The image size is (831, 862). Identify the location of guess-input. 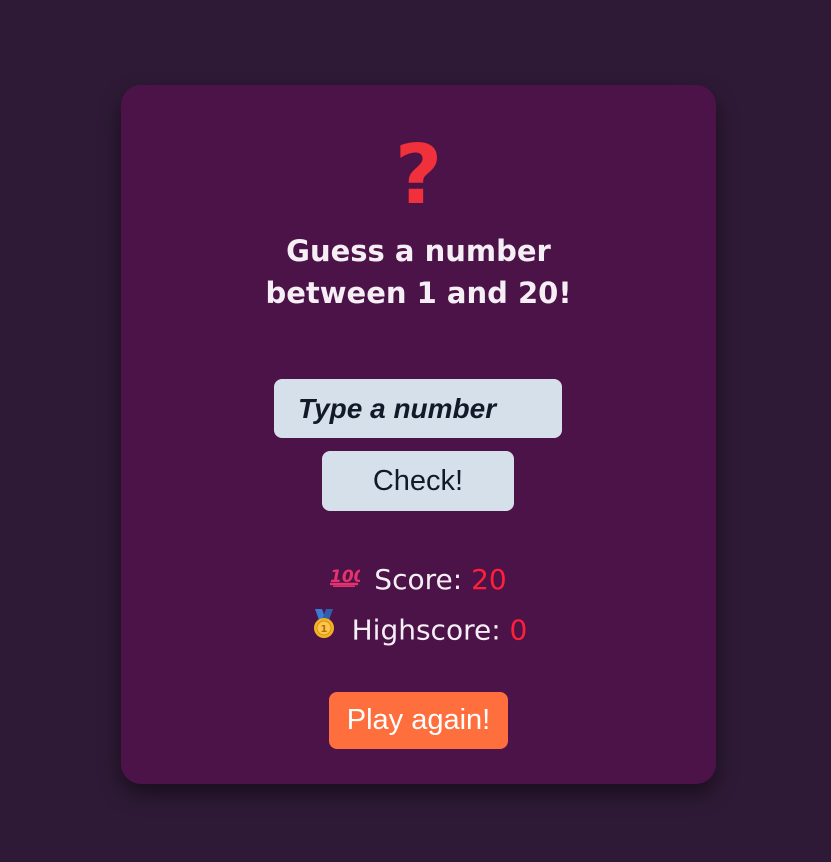
(418, 408).